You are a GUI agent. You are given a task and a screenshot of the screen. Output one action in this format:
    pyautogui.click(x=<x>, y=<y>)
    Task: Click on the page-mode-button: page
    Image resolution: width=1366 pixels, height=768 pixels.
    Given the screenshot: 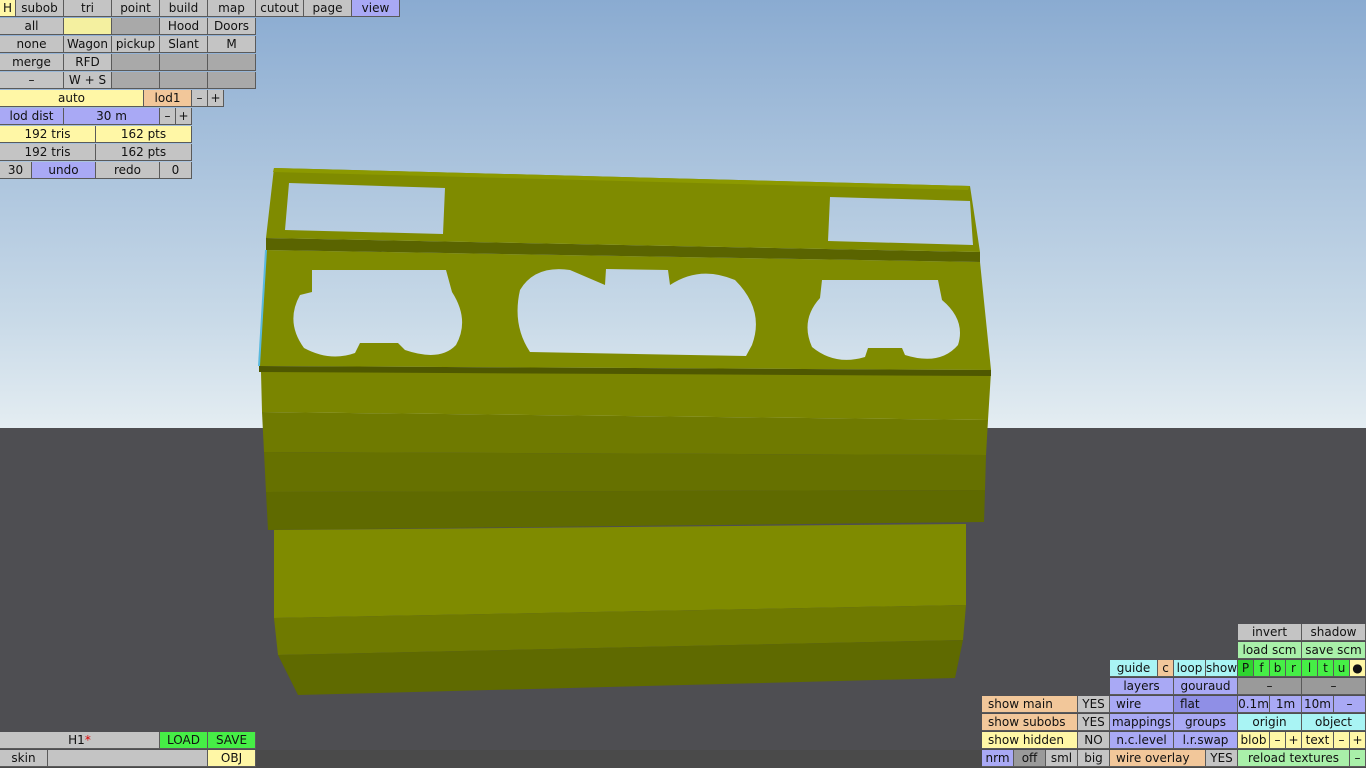 What is the action you would take?
    pyautogui.click(x=328, y=8)
    